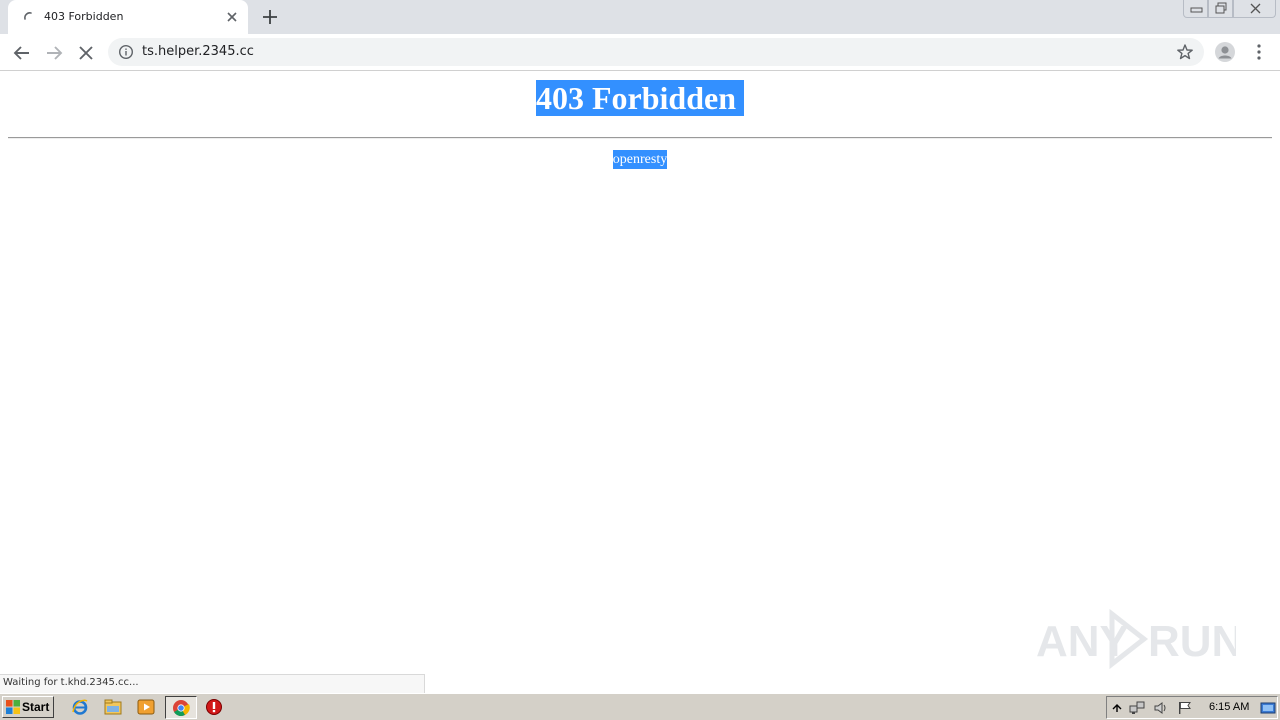 The height and width of the screenshot is (720, 1280). I want to click on anyrun-watermark-logo: ANY RUN, so click(1136, 639).